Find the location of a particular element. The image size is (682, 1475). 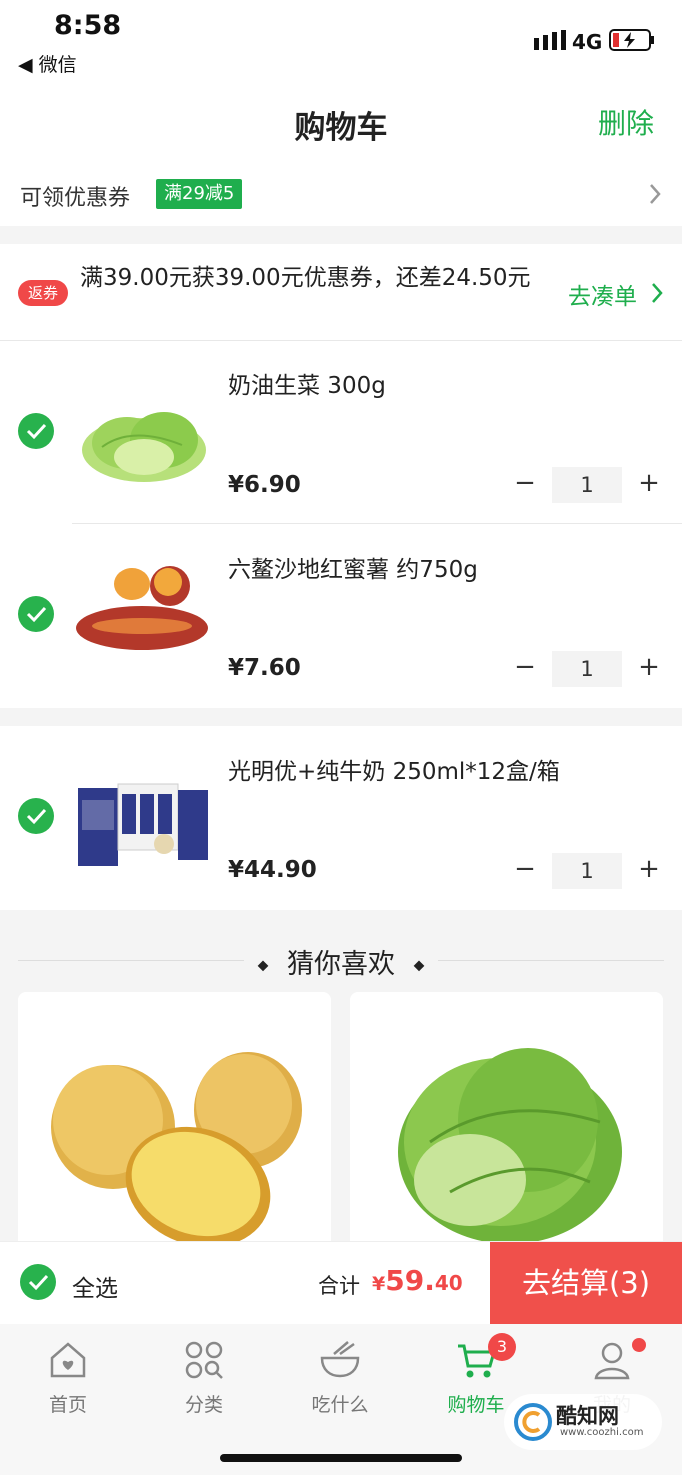

currency-symbol: ¥ is located at coordinates (379, 1284).